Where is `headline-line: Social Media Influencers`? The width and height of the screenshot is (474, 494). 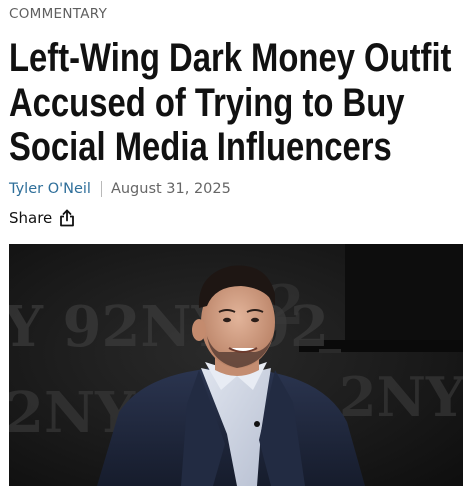 headline-line: Social Media Influencers is located at coordinates (200, 147).